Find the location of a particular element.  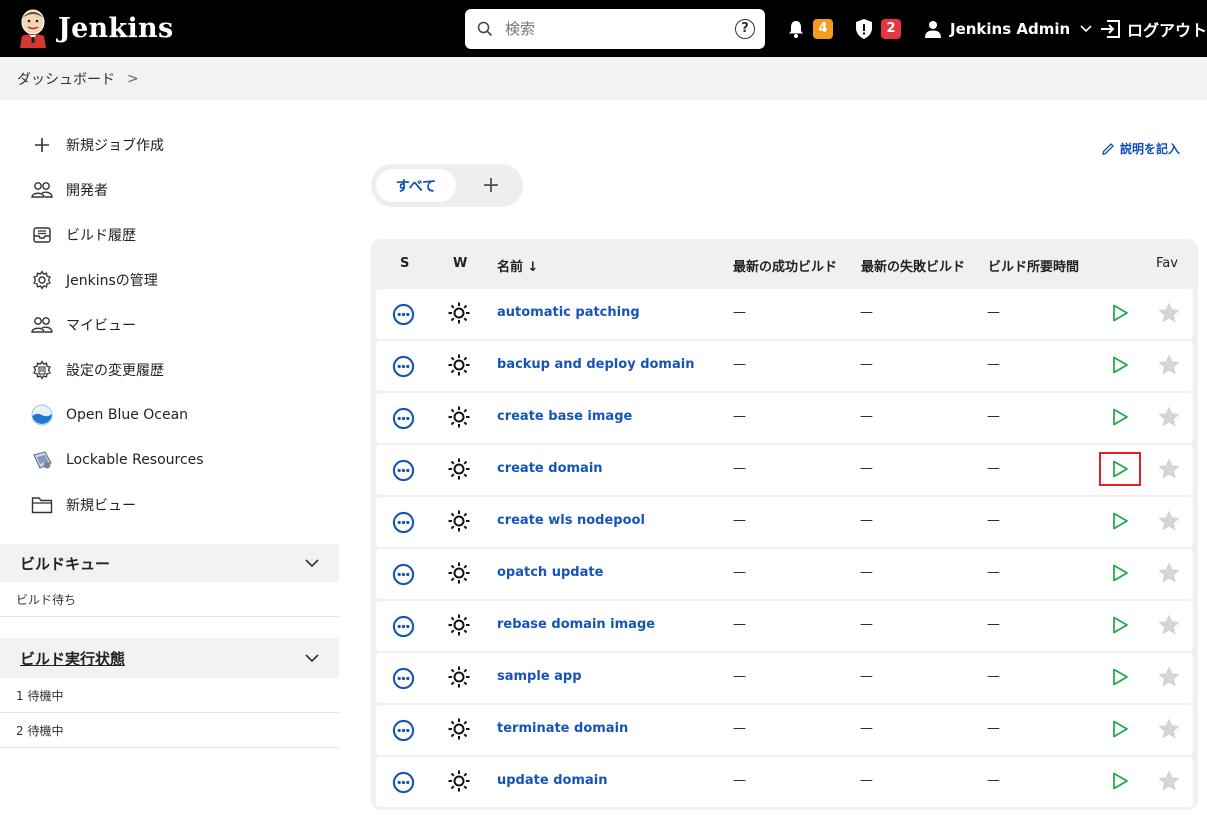

executors-header: ビルド実行状態 is located at coordinates (169, 658).